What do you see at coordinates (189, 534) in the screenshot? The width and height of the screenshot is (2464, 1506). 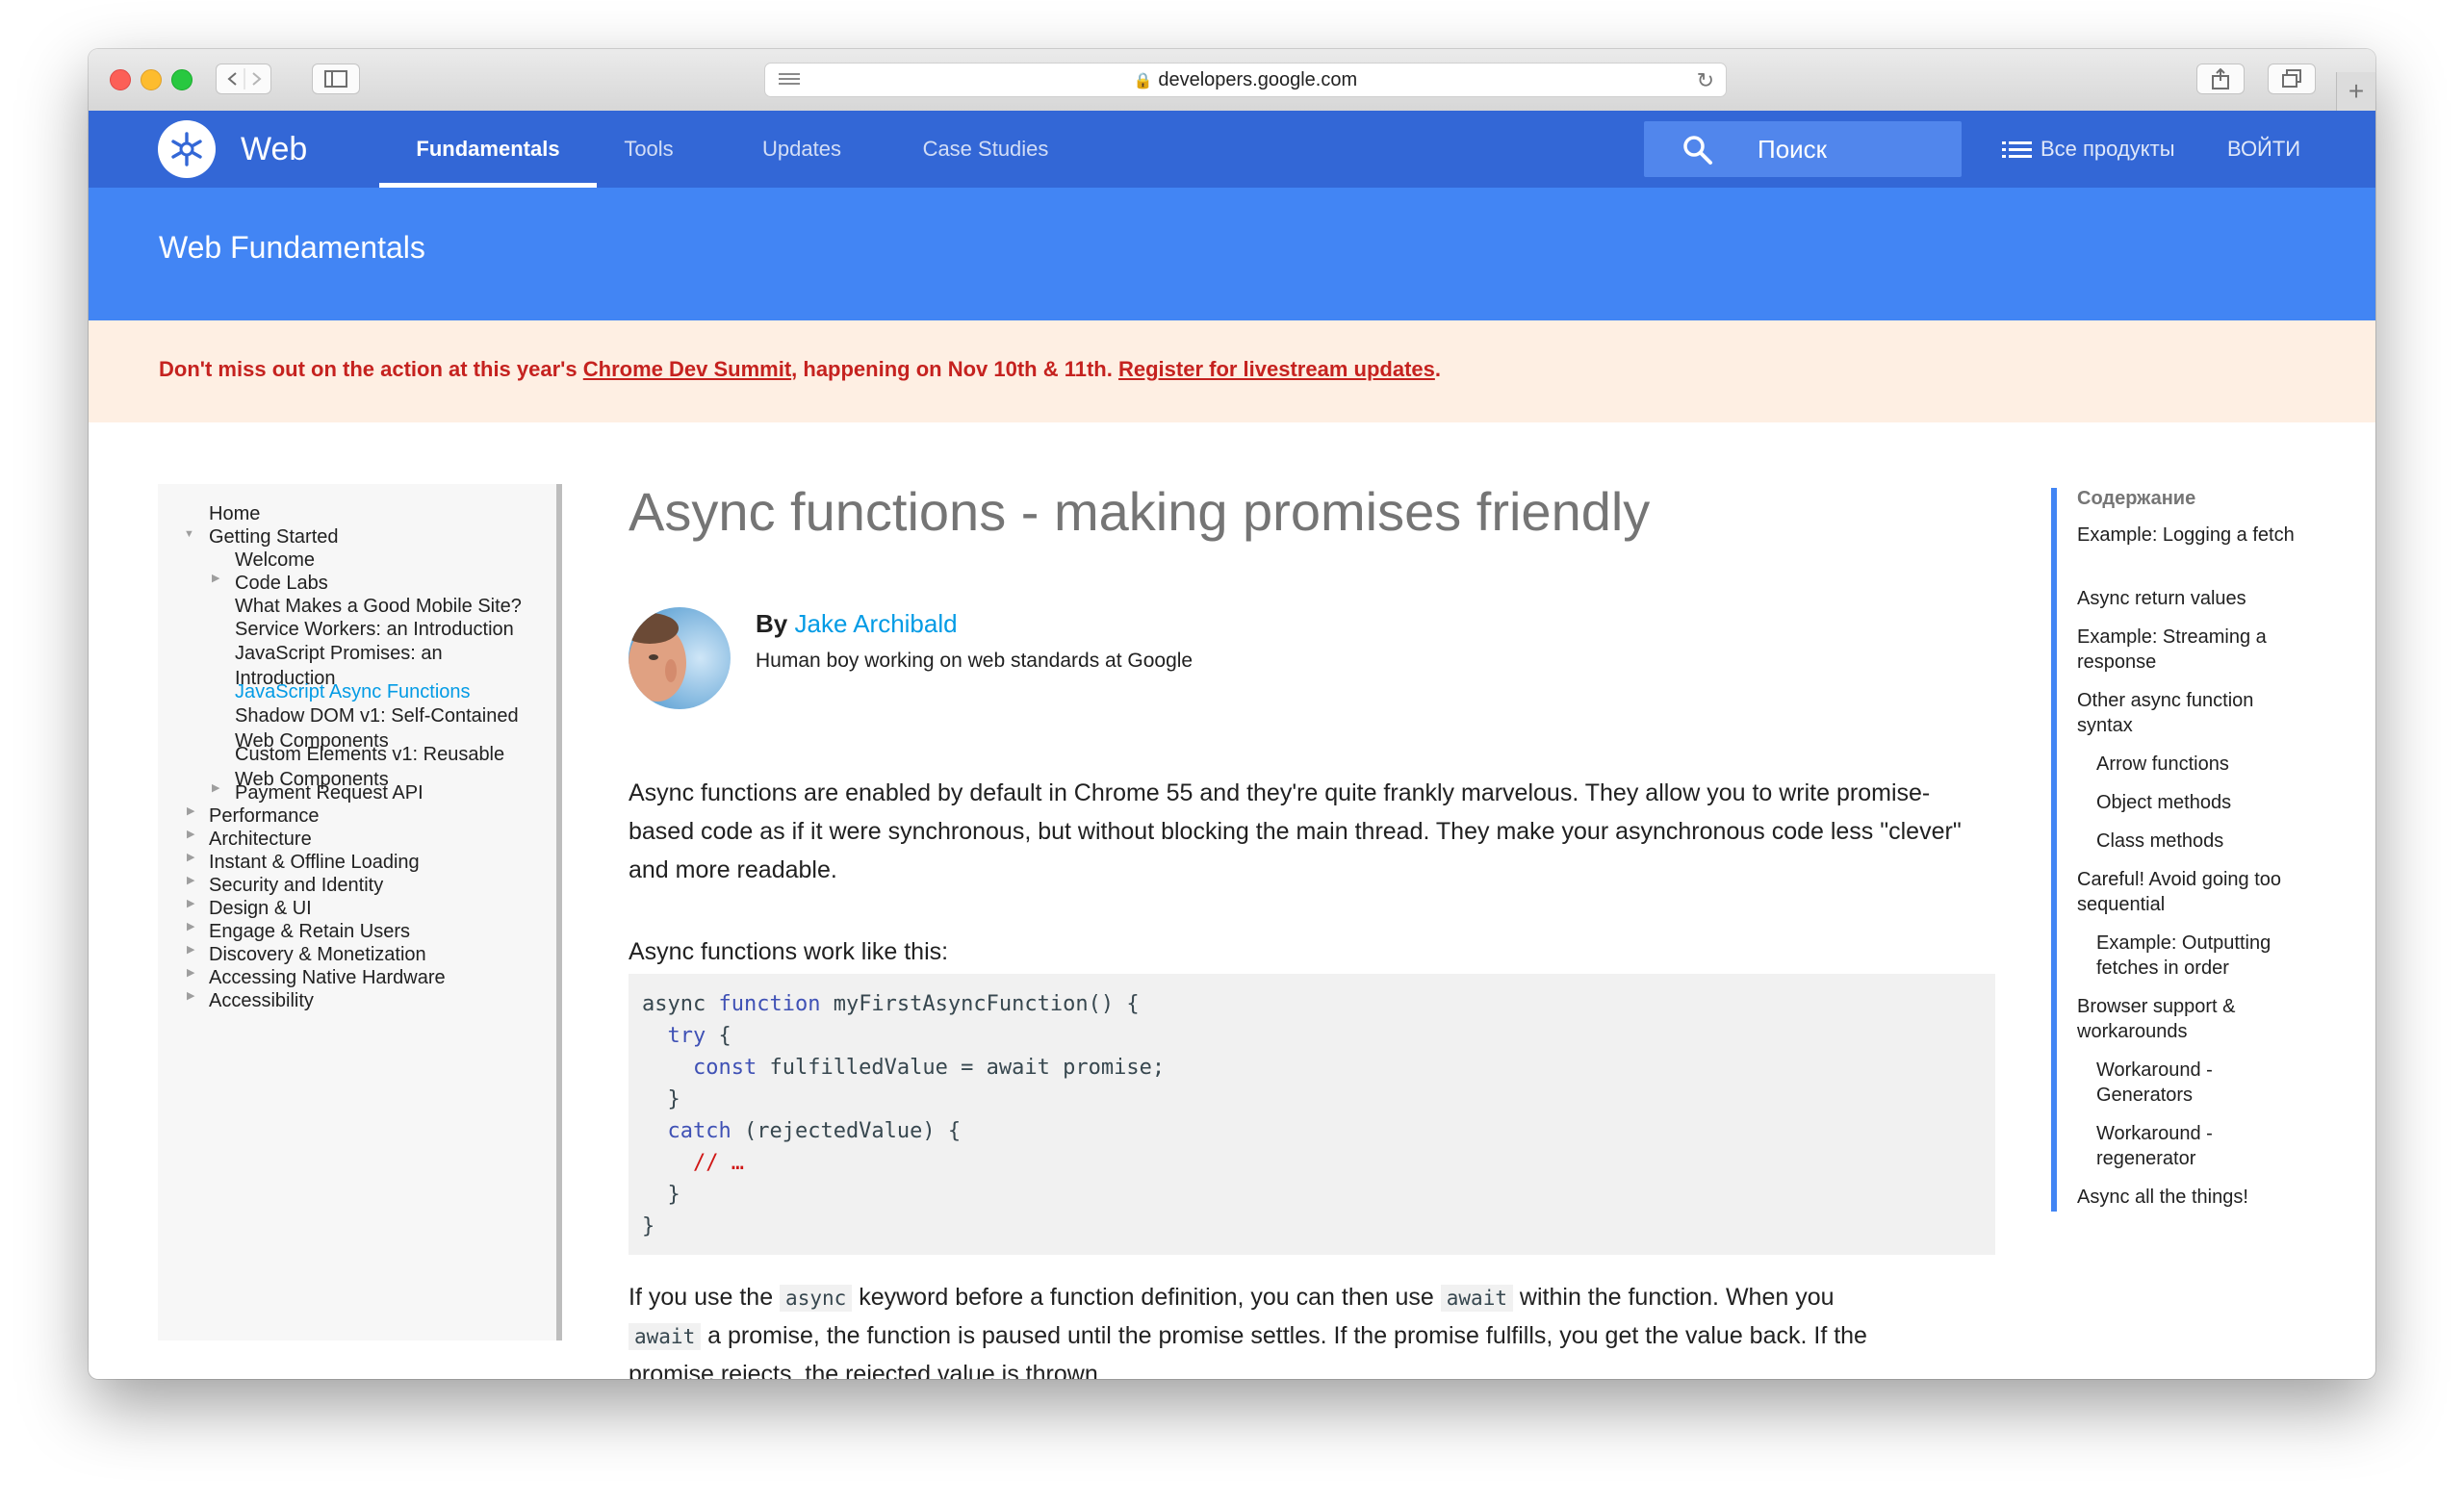 I see `expanded-arrow-icon: ▼` at bounding box center [189, 534].